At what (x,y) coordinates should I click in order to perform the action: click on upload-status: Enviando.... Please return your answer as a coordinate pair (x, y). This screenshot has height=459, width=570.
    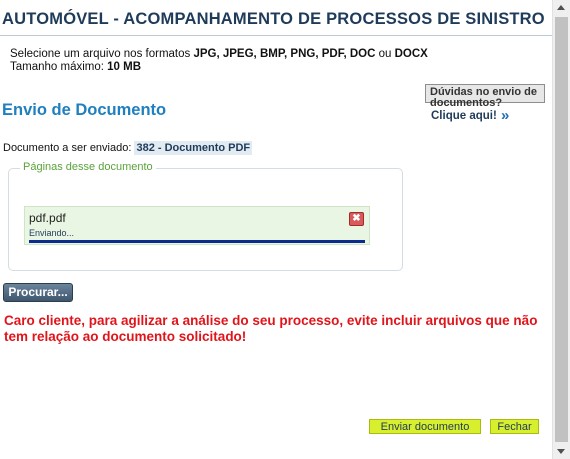
    Looking at the image, I should click on (52, 233).